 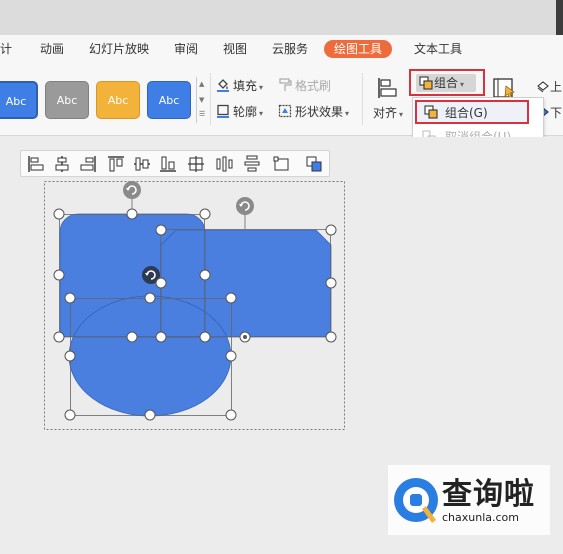 I want to click on watermark-text: 查询啦, so click(x=488, y=494).